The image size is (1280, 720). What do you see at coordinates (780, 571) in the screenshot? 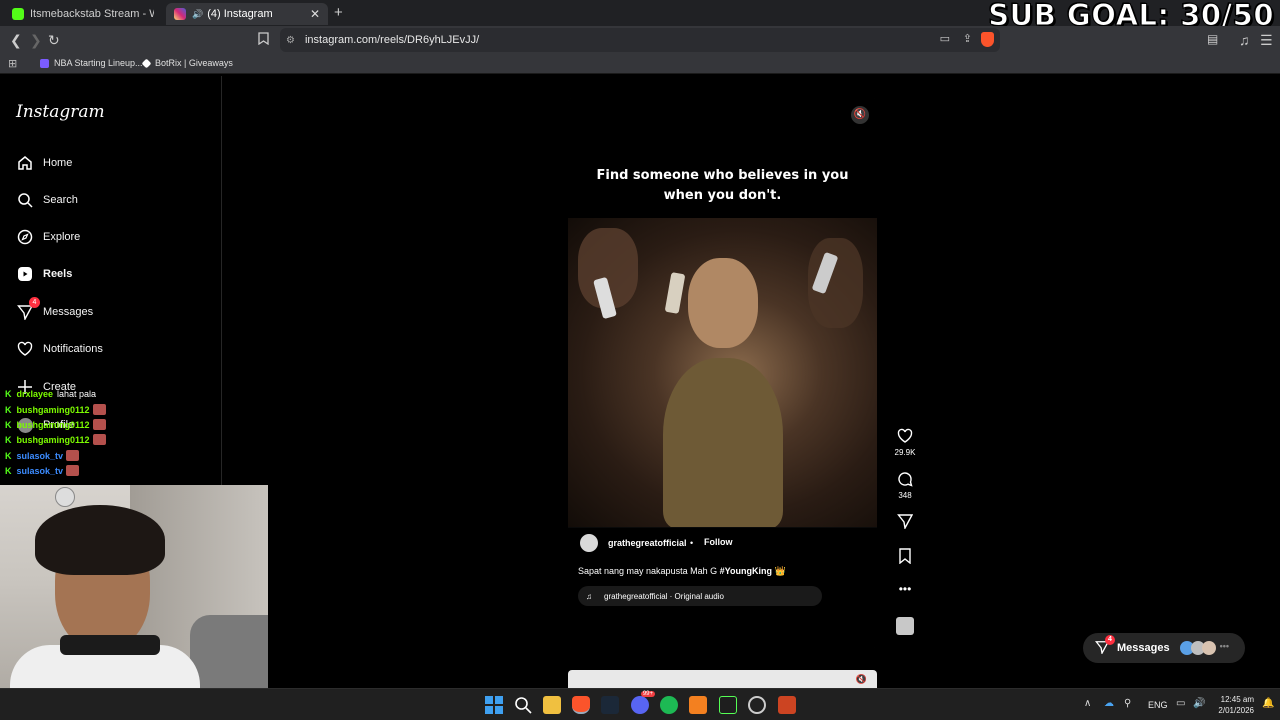
I see `caption-emoji: 👑` at bounding box center [780, 571].